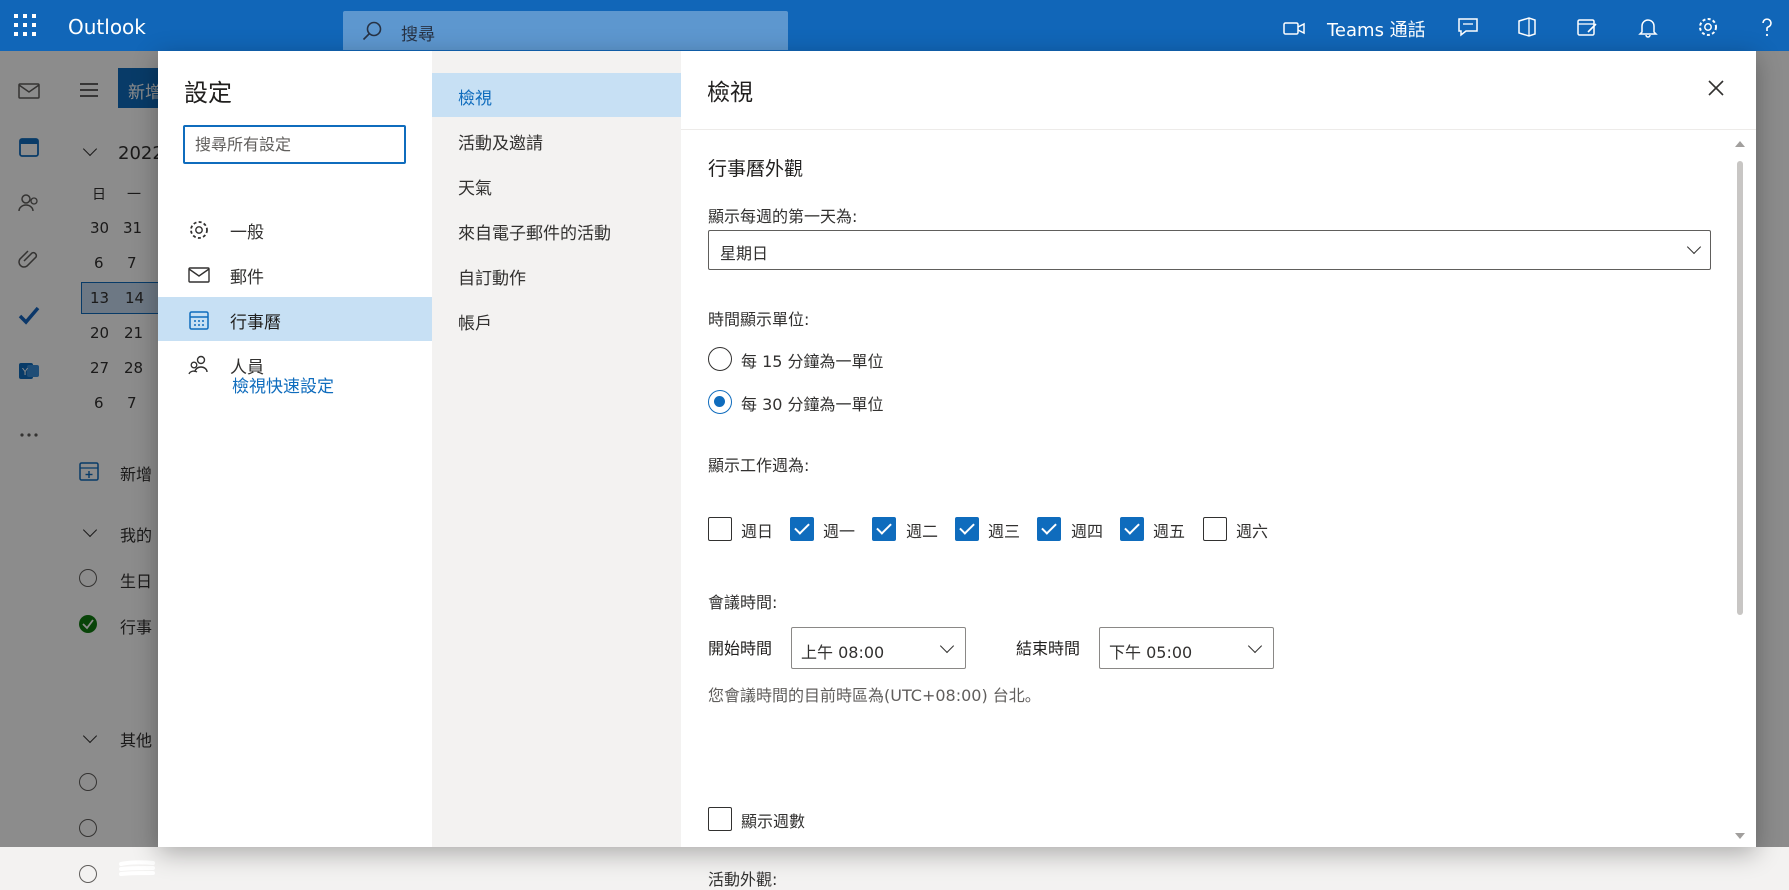 Image resolution: width=1789 pixels, height=890 pixels. Describe the element at coordinates (29, 91) in the screenshot. I see `mail-icon` at that location.